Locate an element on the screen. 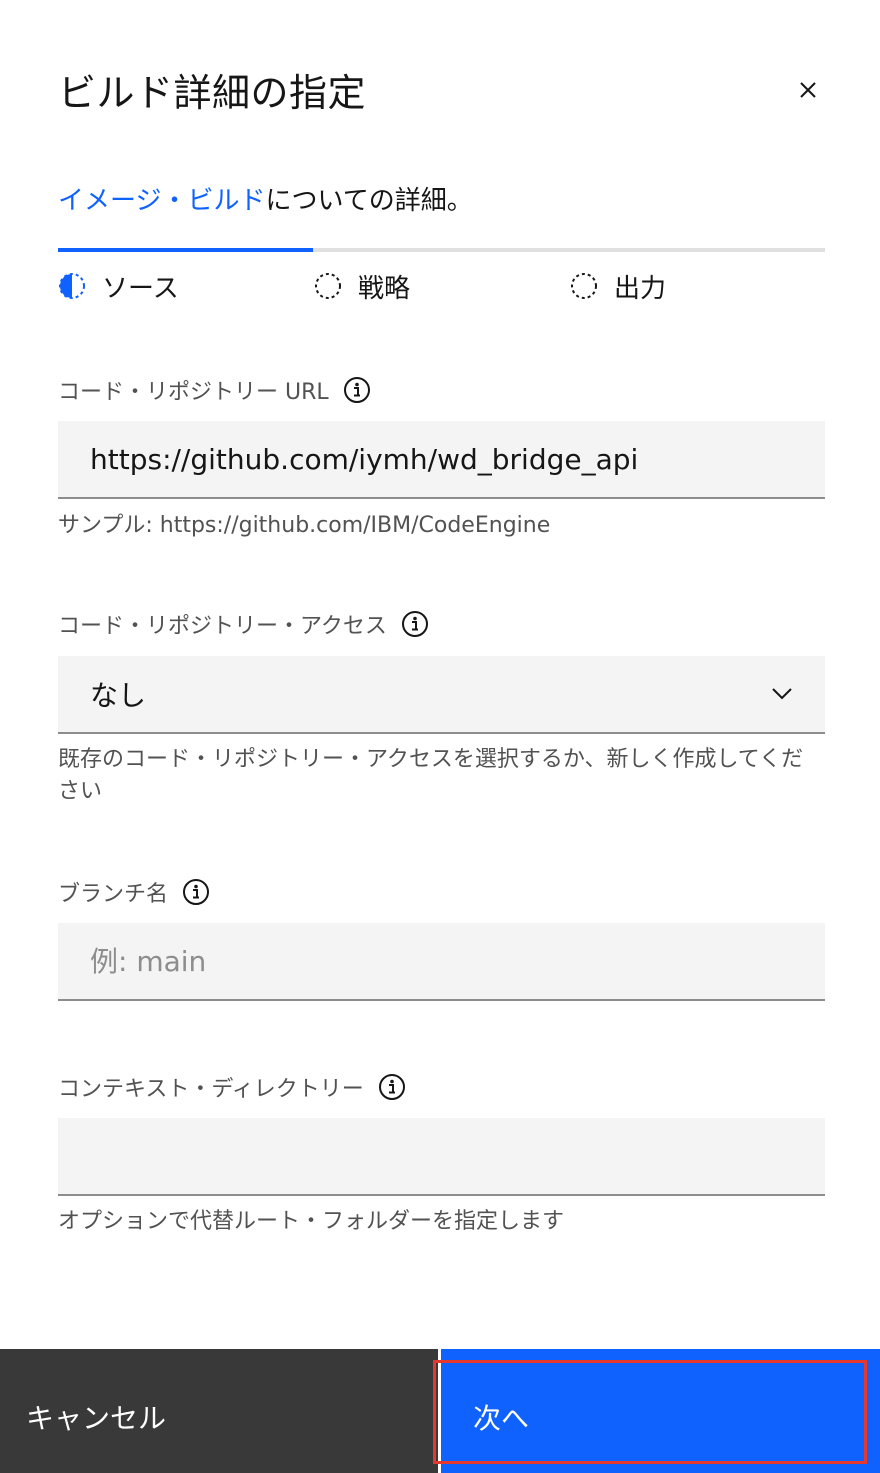 Image resolution: width=880 pixels, height=1473 pixels. repo-url-label-row: コード・リポジトリー URL is located at coordinates (214, 390).